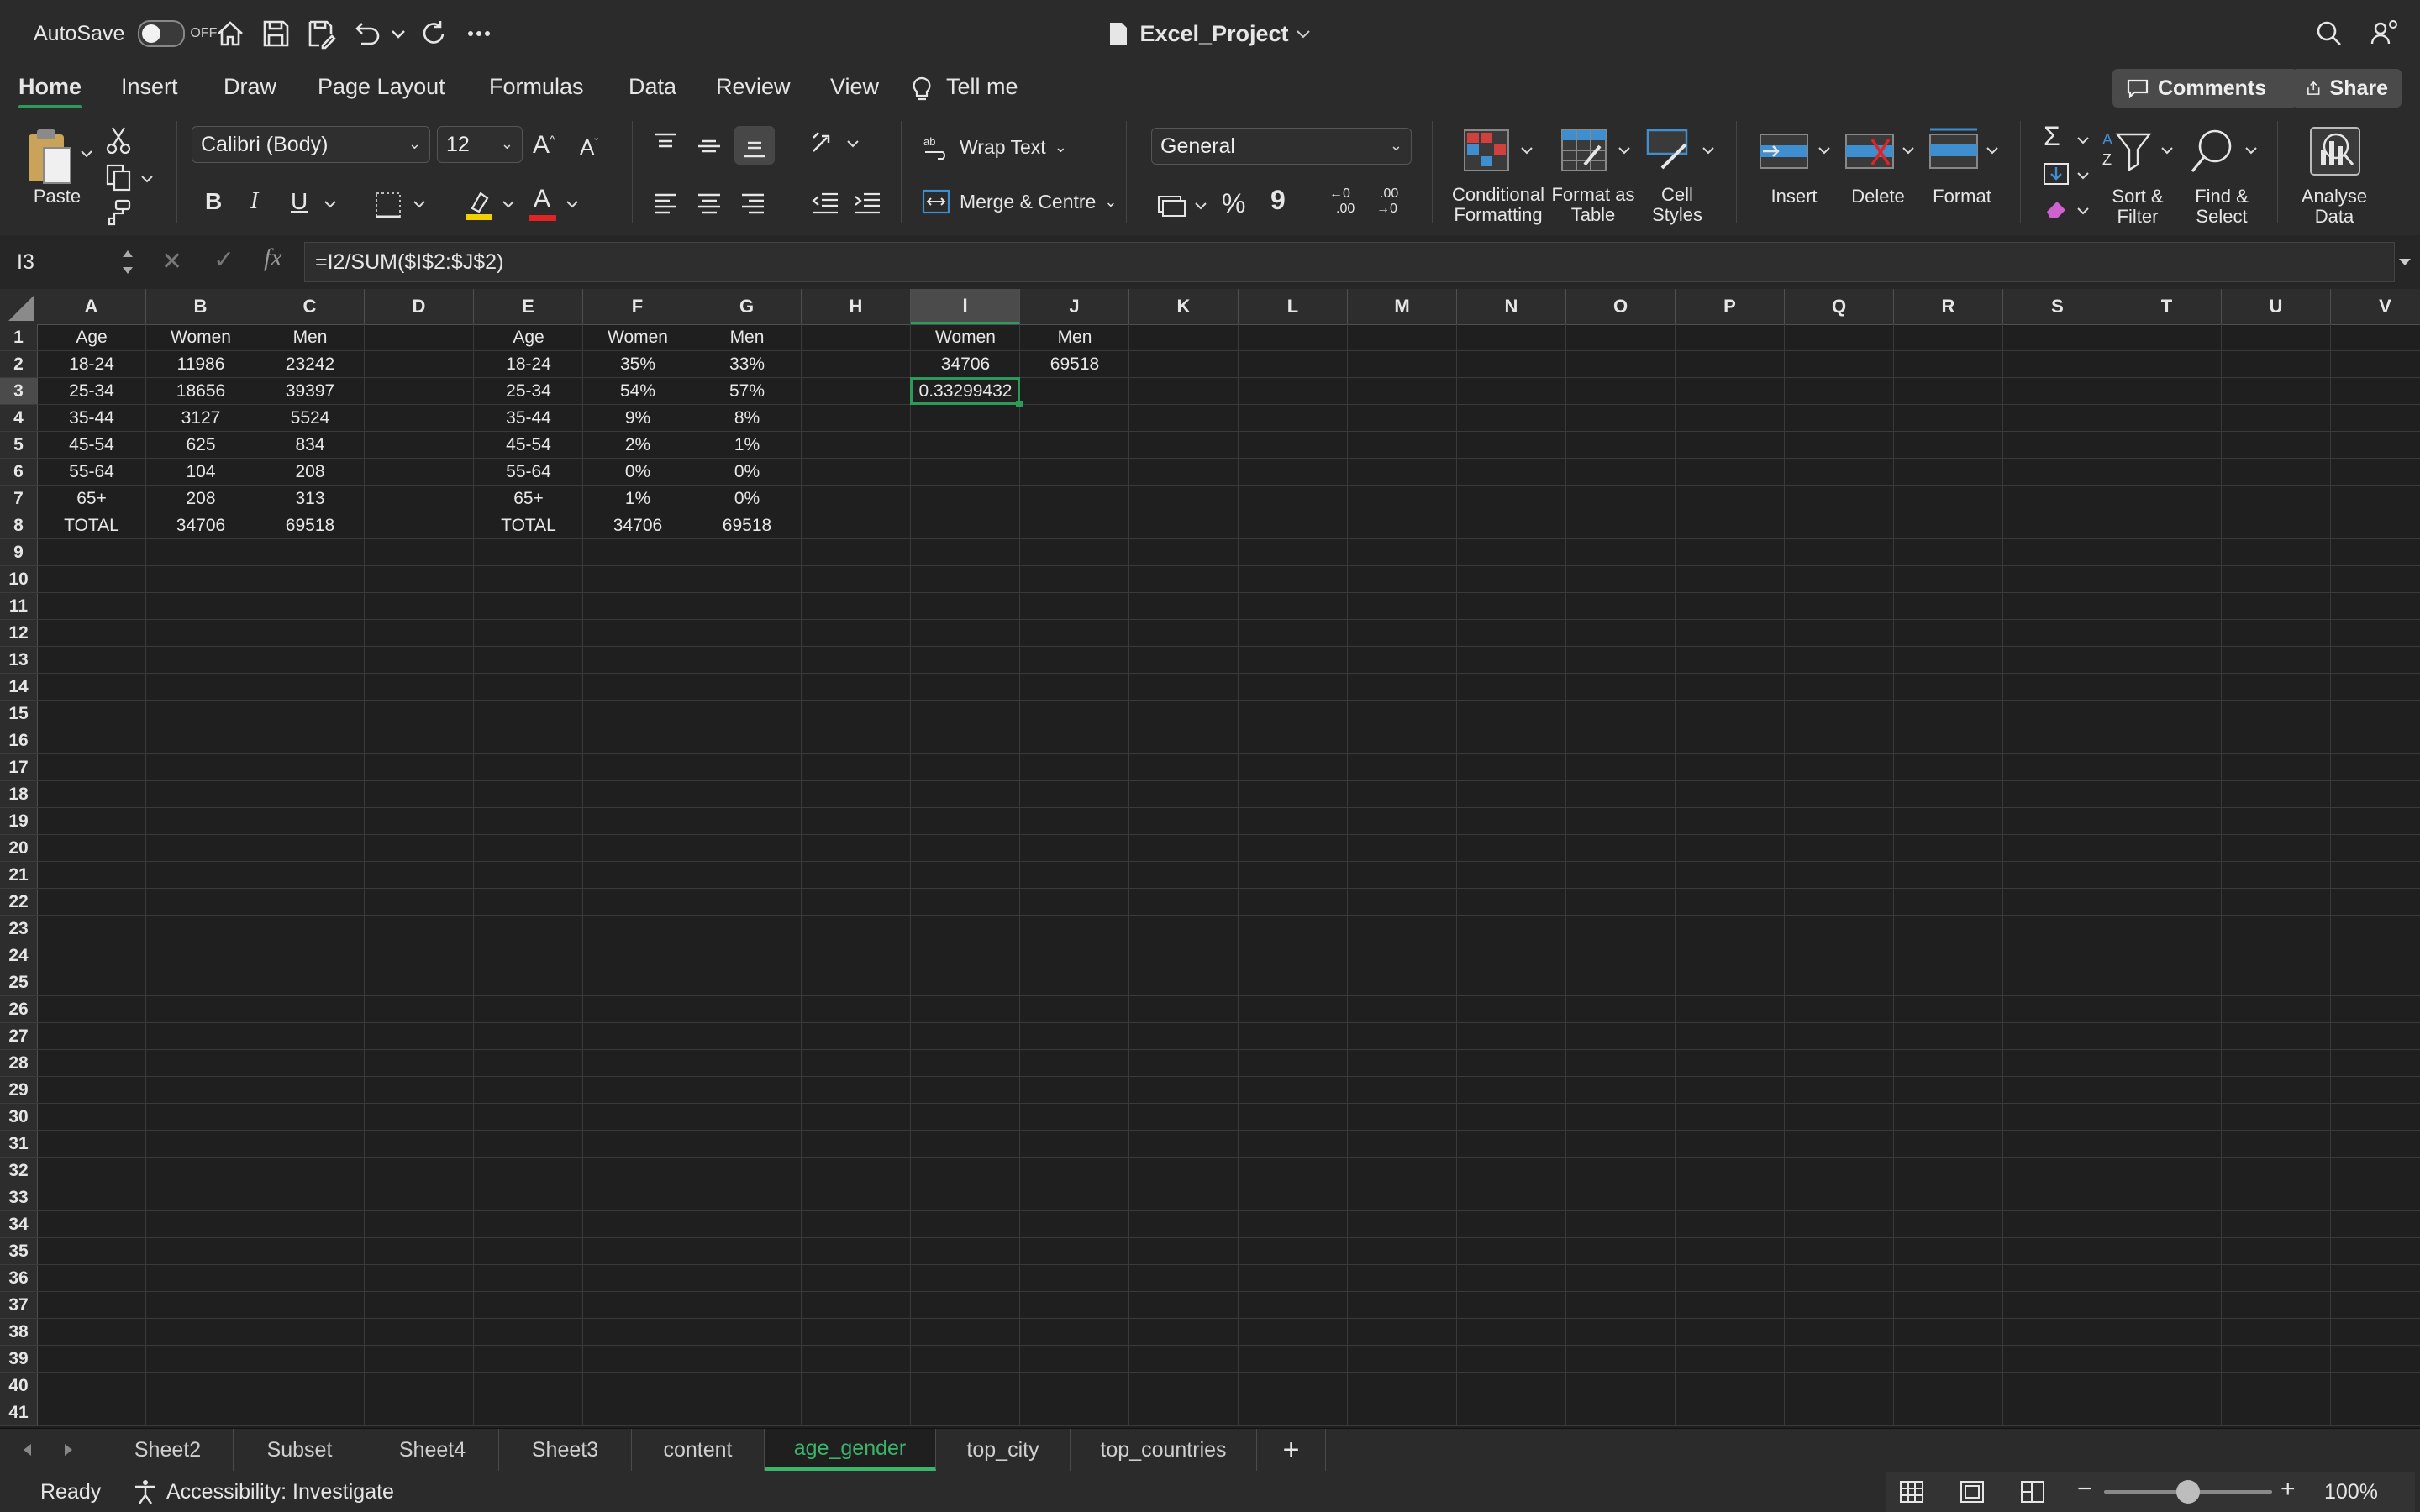 This screenshot has height=1512, width=2420. What do you see at coordinates (310, 445) in the screenshot?
I see `cell-c5: 834` at bounding box center [310, 445].